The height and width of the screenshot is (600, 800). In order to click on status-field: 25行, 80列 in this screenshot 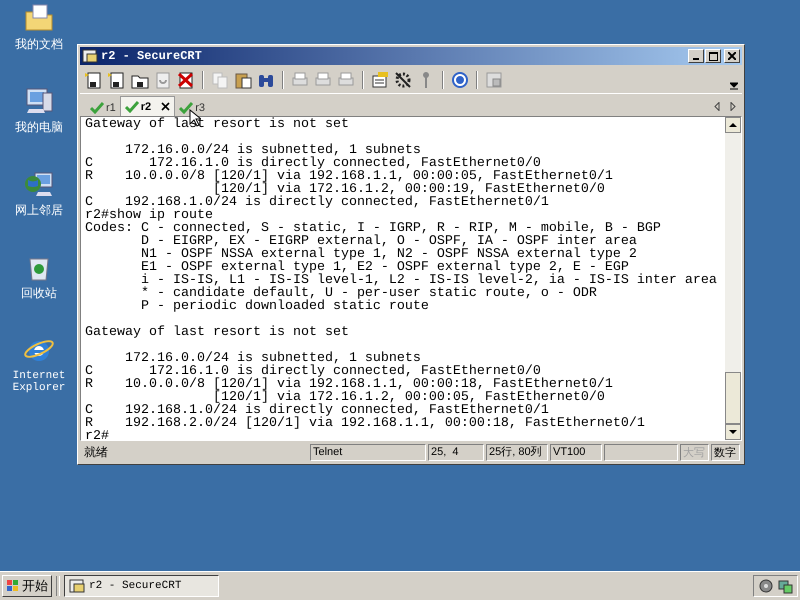, I will do `click(517, 452)`.